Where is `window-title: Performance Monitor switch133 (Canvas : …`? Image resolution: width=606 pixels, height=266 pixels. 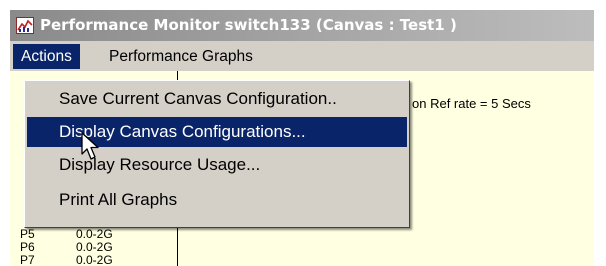
window-title: Performance Monitor switch133 (Canvas : … is located at coordinates (248, 25).